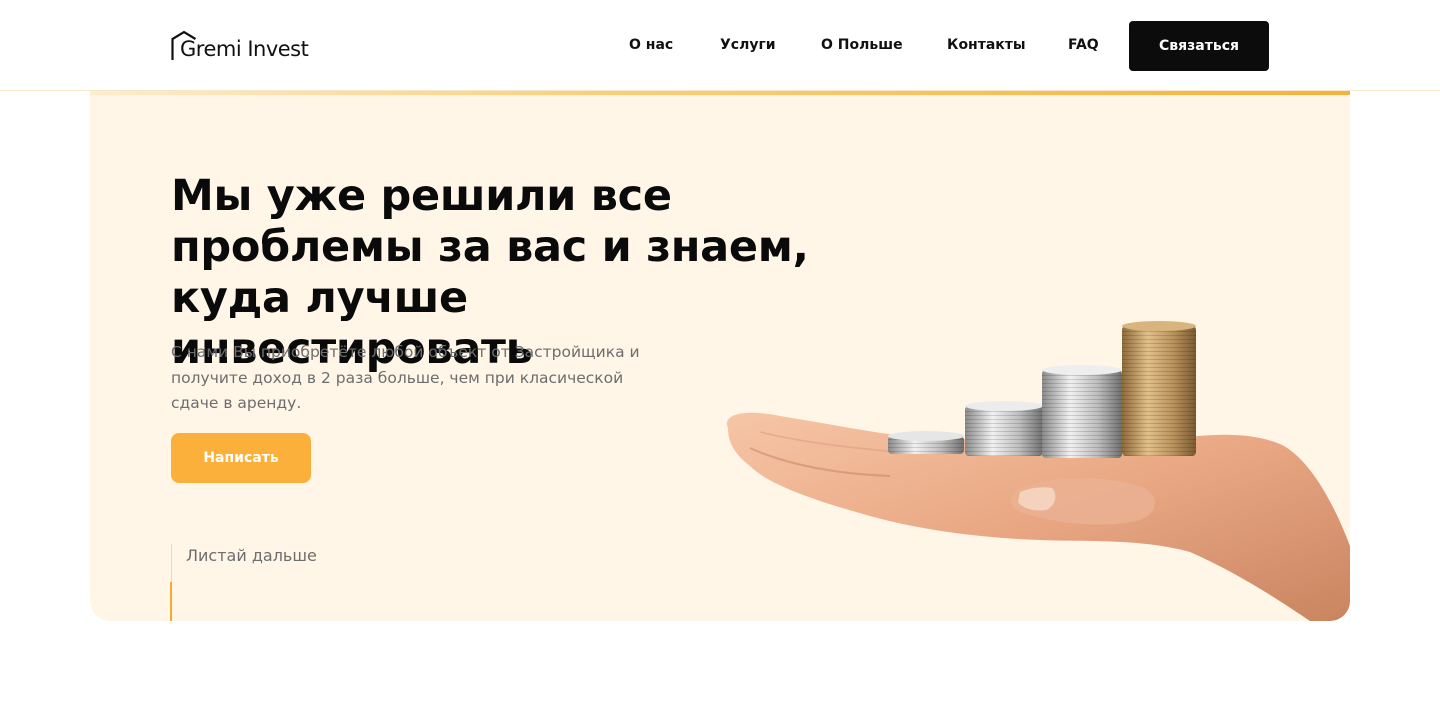  I want to click on hero-accent-line, so click(720, 93).